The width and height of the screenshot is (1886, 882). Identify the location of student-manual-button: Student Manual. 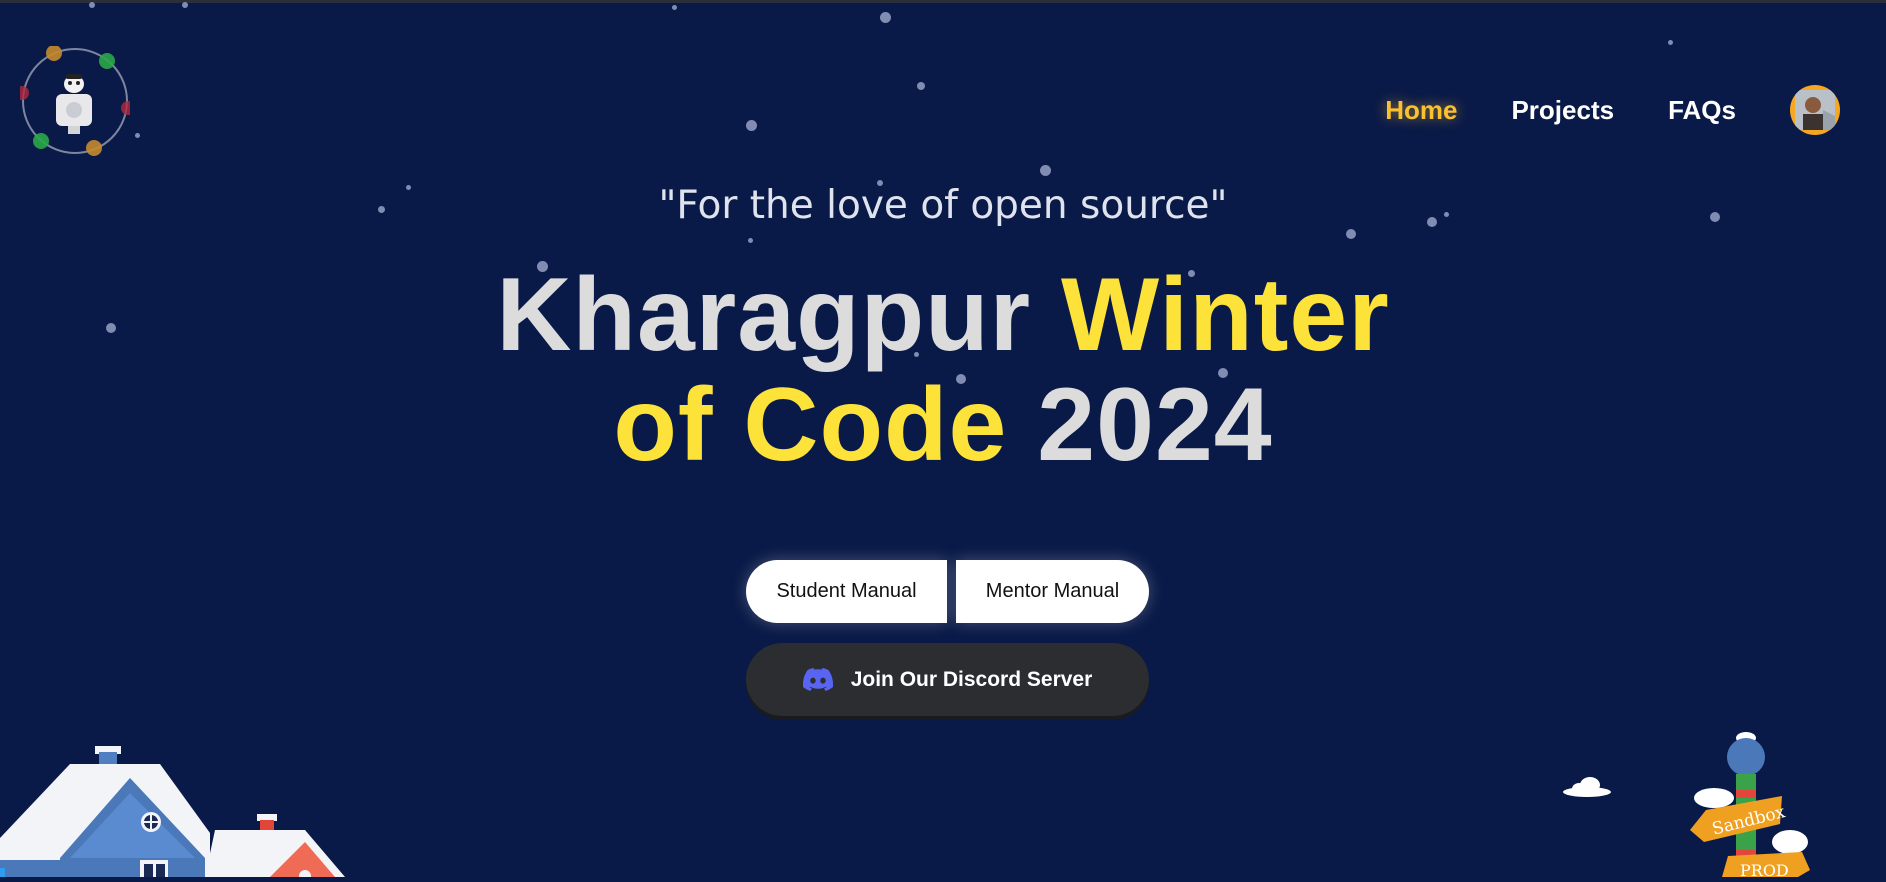
(846, 591).